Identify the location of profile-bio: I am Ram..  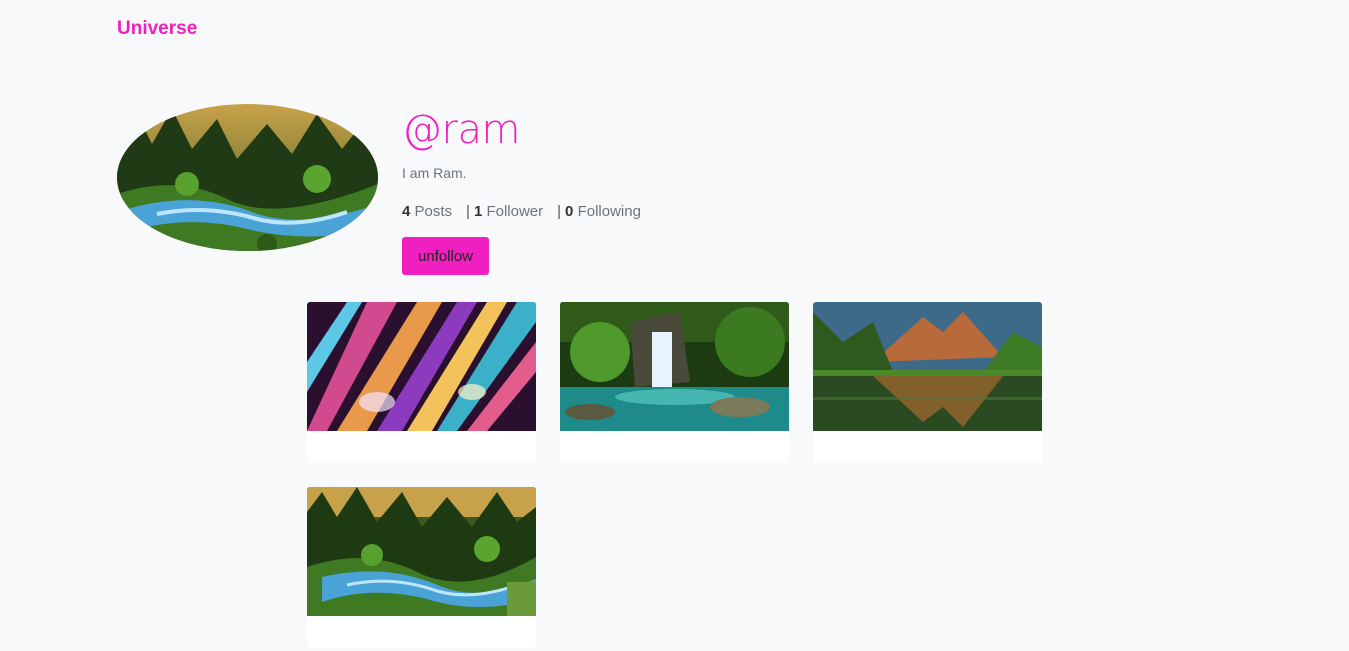
(434, 173).